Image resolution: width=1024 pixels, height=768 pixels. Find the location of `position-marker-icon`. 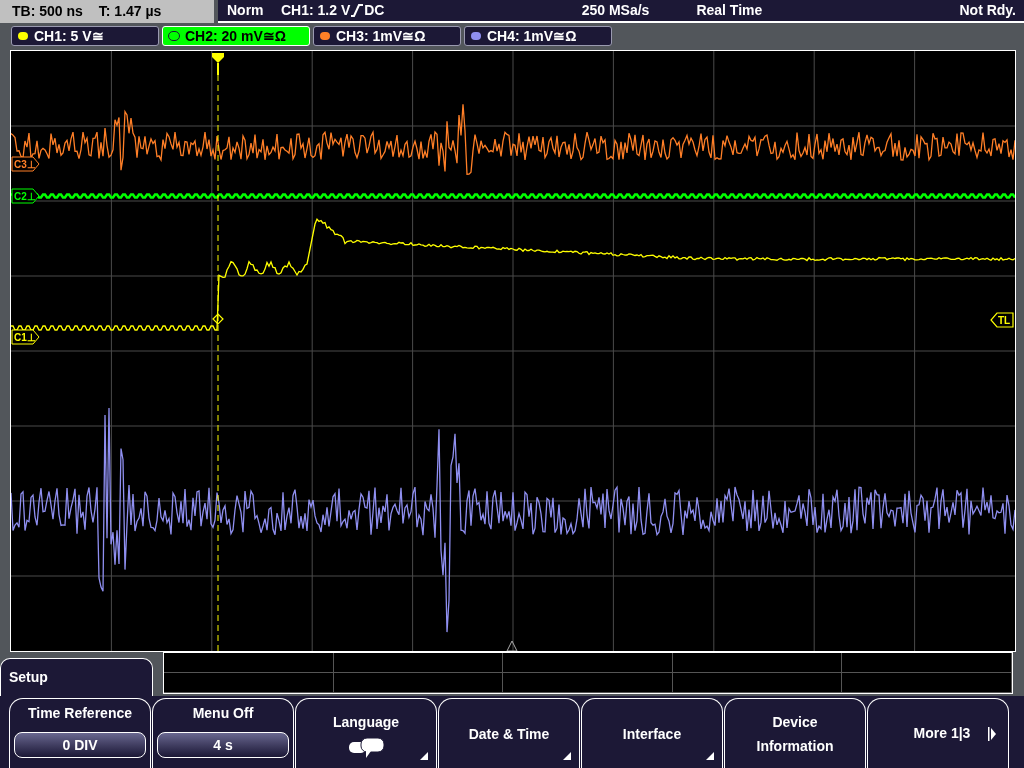

position-marker-icon is located at coordinates (512, 645).